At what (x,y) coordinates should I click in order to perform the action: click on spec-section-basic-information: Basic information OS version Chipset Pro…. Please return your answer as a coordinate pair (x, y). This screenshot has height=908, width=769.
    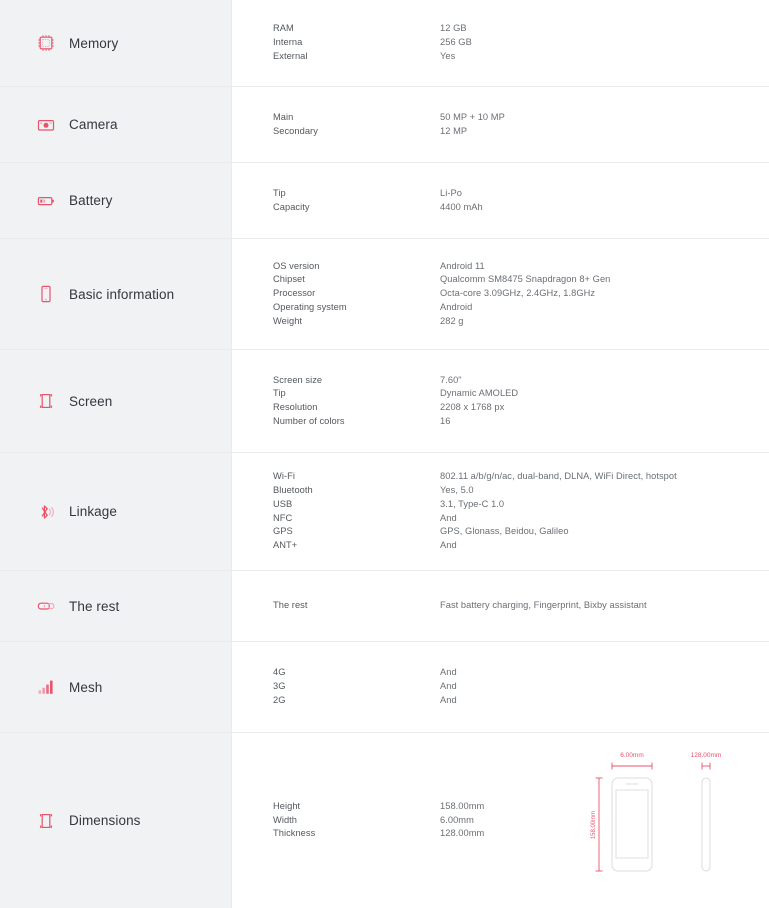
    Looking at the image, I should click on (384, 293).